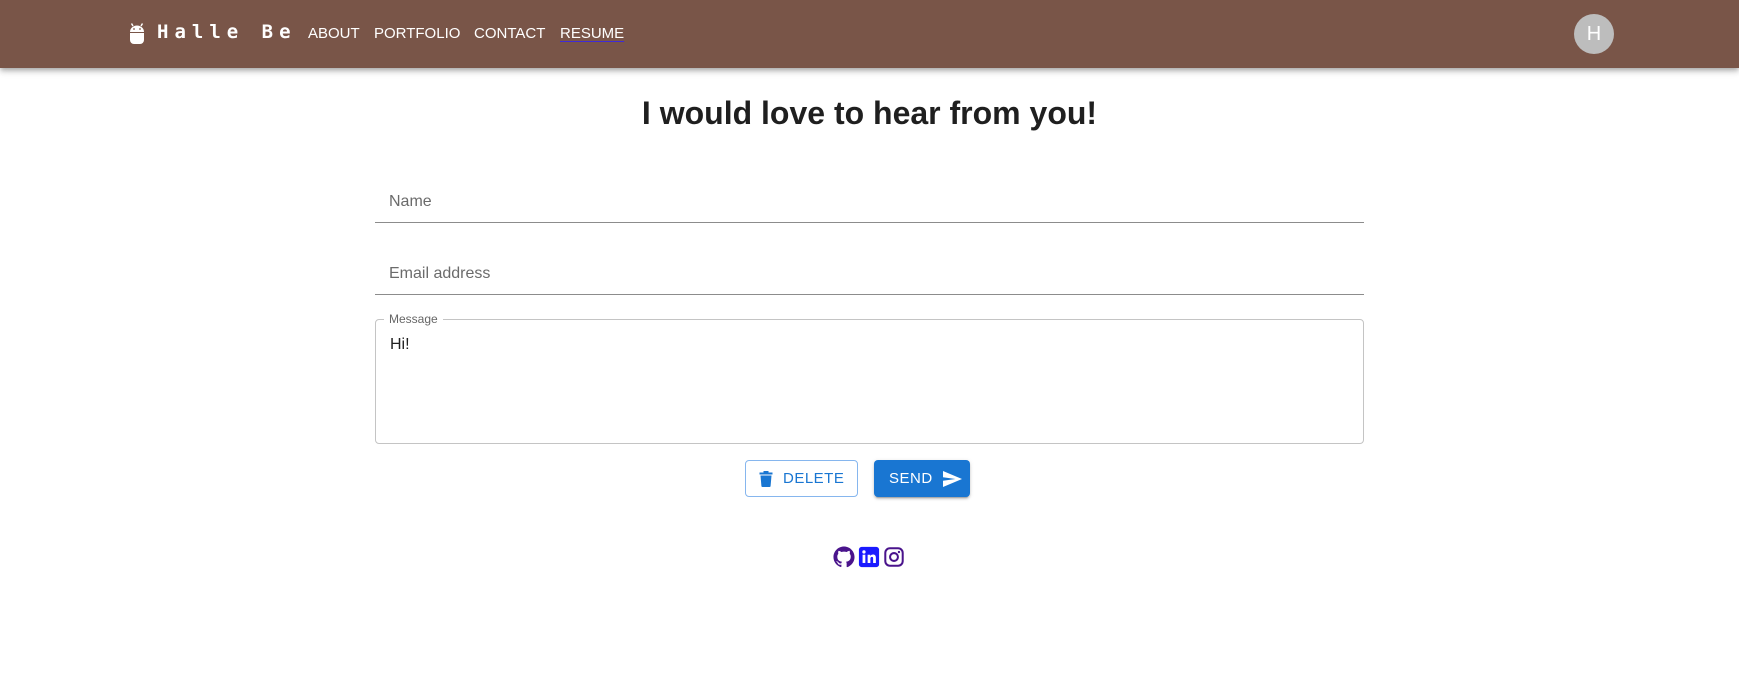  What do you see at coordinates (869, 274) in the screenshot?
I see `email-field` at bounding box center [869, 274].